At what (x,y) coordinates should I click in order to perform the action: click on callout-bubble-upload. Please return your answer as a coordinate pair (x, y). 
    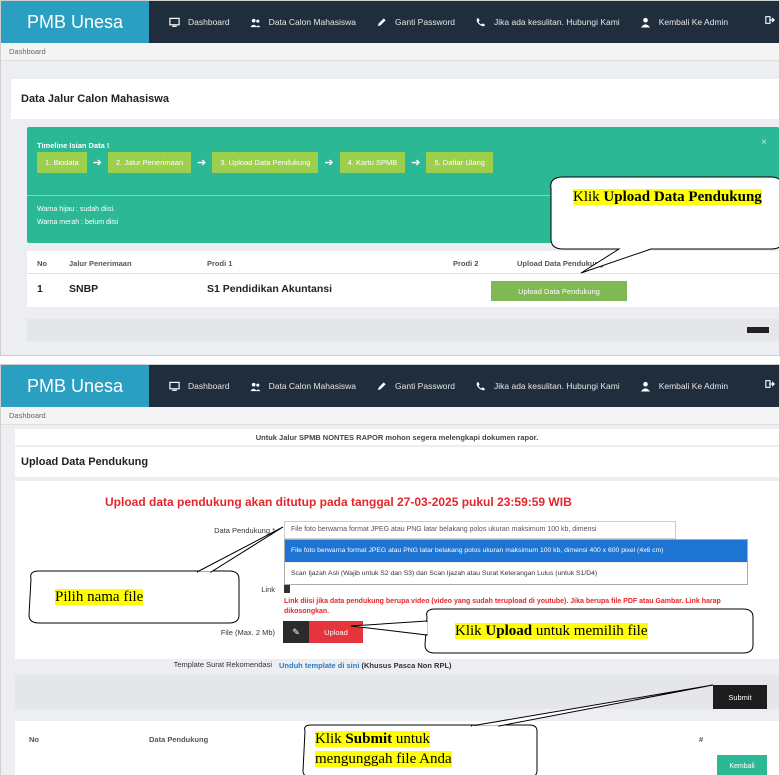
    Looking at the image, I should click on (664, 225).